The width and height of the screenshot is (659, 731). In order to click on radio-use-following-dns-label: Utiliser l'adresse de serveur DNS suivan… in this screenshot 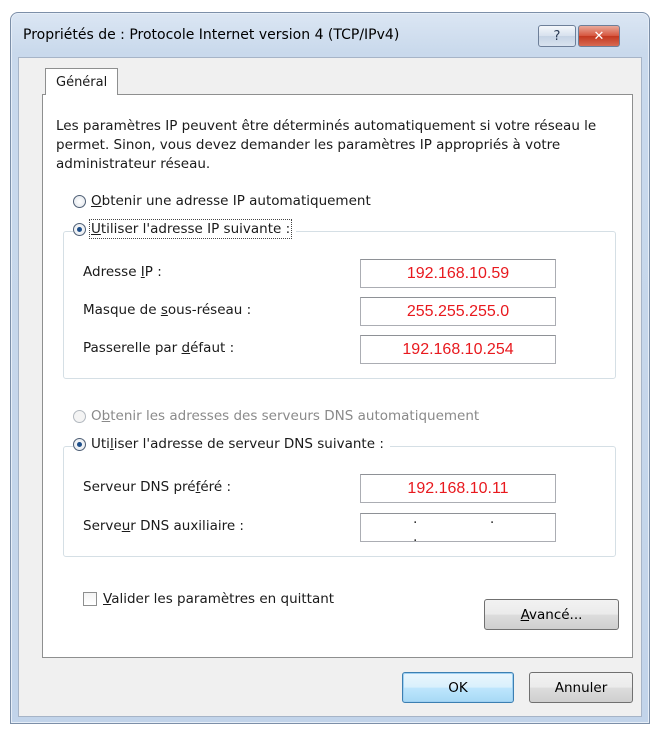, I will do `click(237, 444)`.